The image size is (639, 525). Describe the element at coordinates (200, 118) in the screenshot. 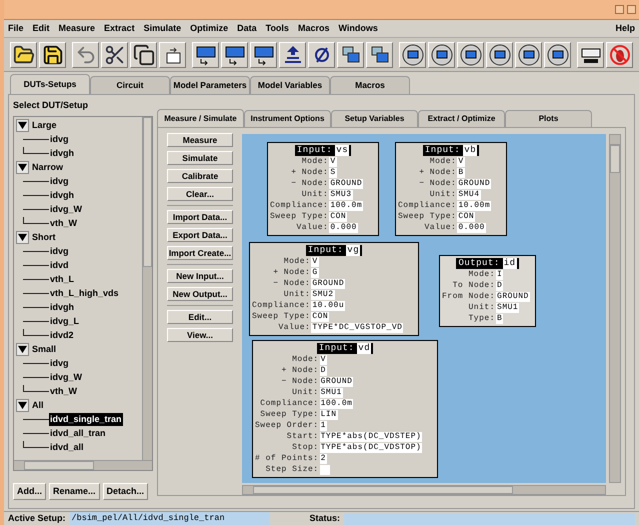

I see `tab: Measure / Simulate` at that location.